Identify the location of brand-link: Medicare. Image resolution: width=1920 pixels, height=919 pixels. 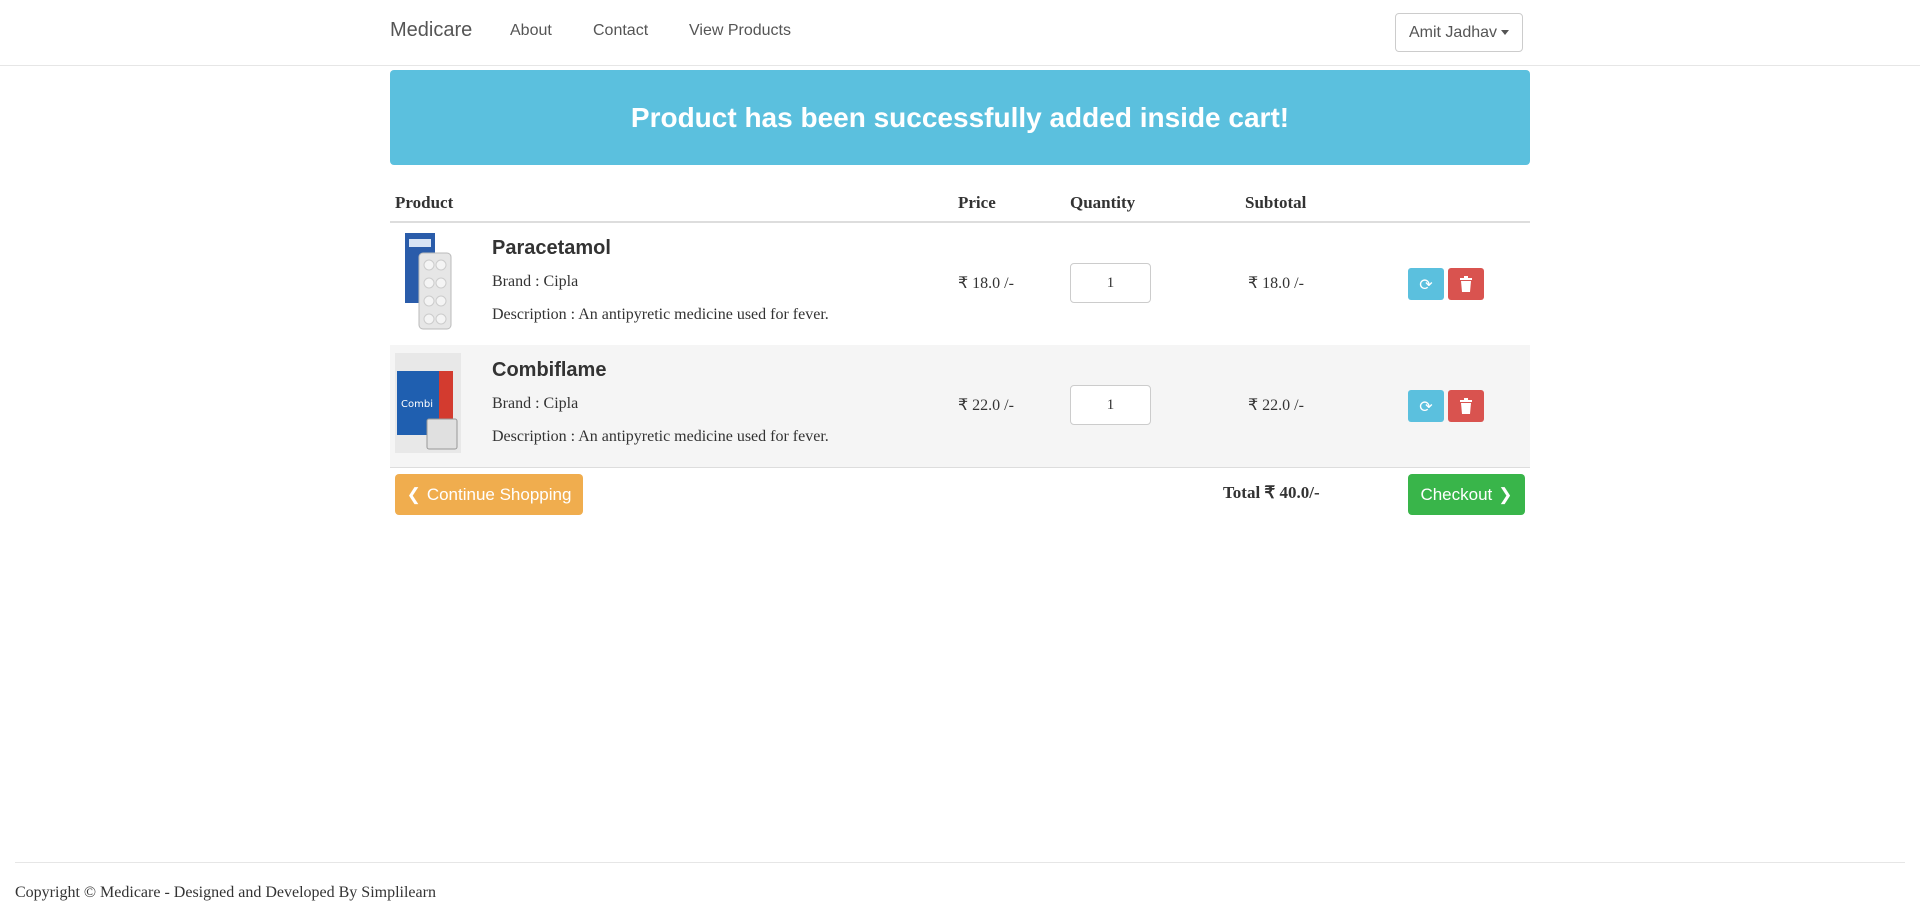
(431, 30).